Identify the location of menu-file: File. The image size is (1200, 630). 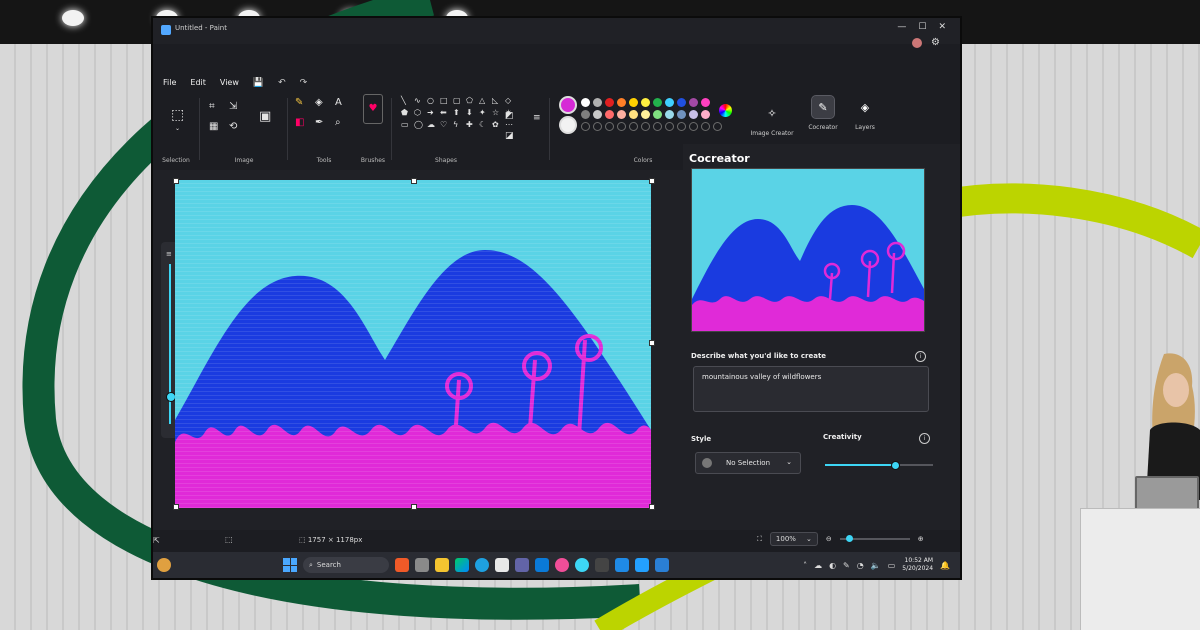
(169, 83).